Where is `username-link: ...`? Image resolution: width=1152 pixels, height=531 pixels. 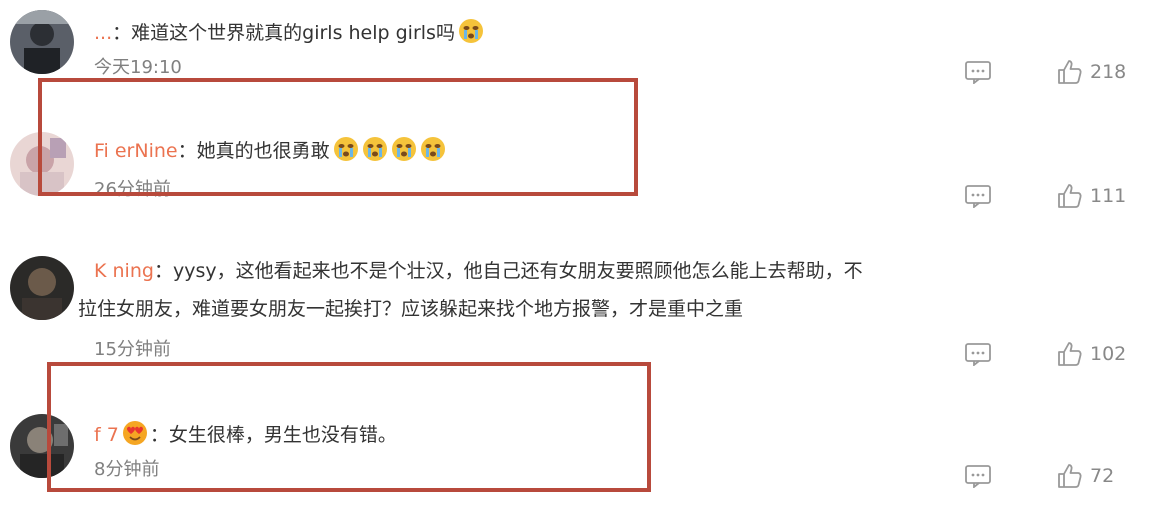 username-link: ... is located at coordinates (103, 33).